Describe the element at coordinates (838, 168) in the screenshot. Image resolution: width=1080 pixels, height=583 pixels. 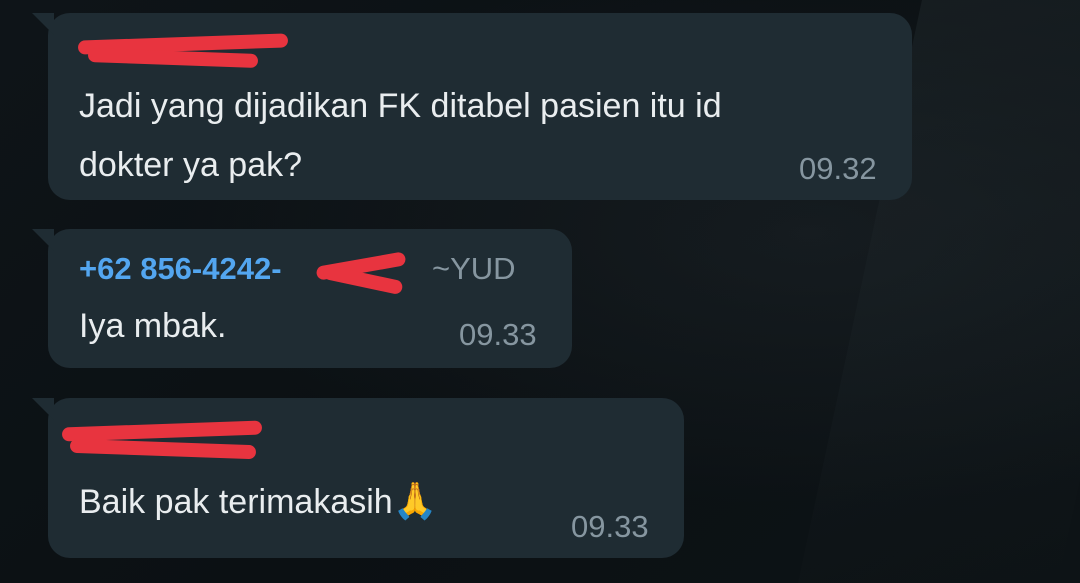
I see `message-time: 09.32` at that location.